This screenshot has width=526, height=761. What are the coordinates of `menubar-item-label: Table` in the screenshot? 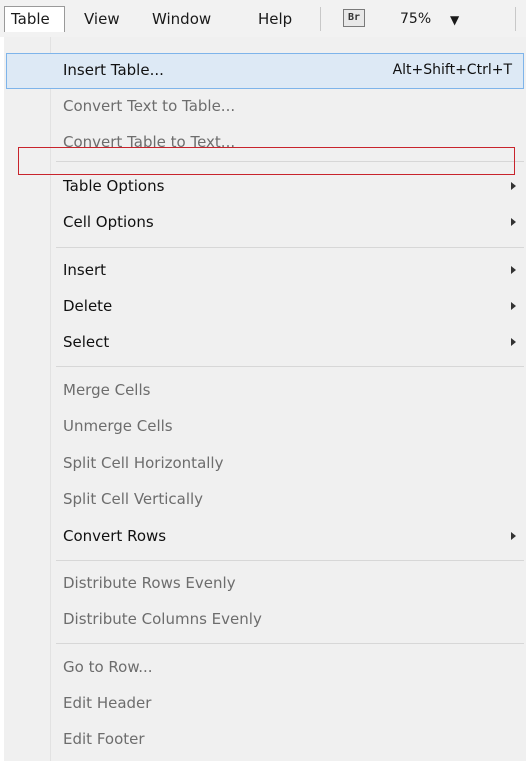 It's located at (30, 19).